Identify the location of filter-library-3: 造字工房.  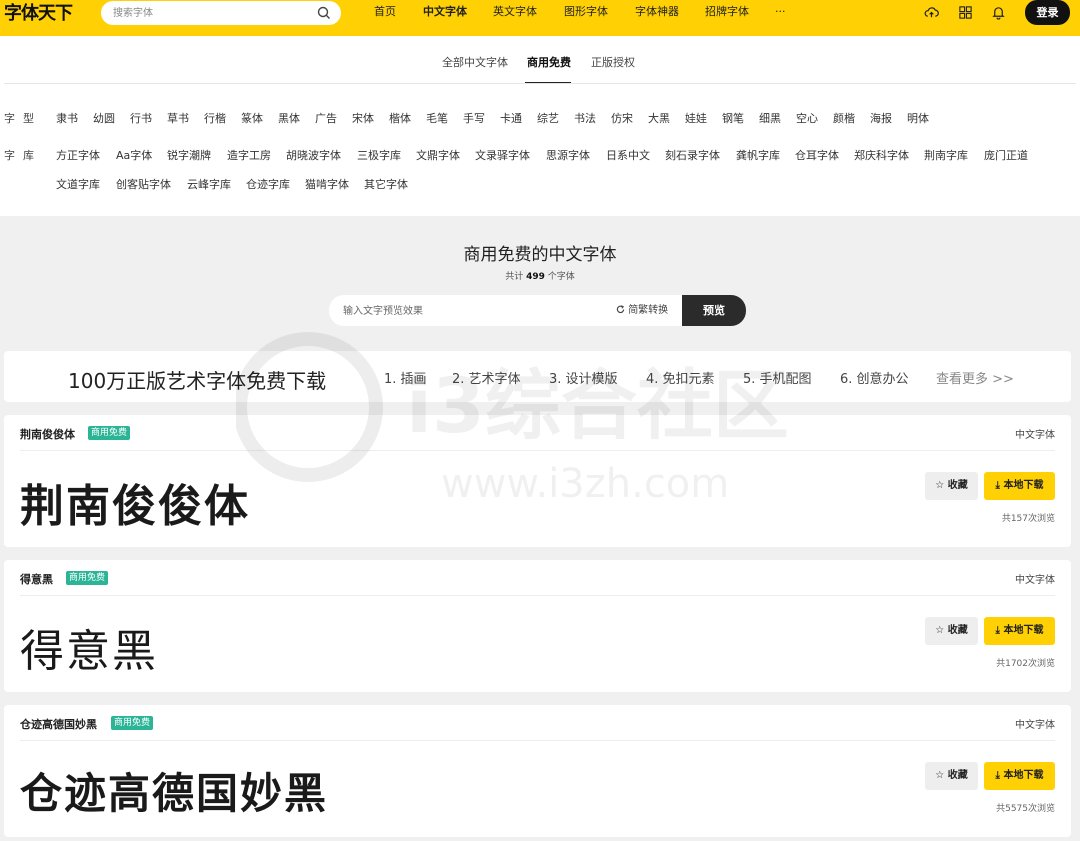
(249, 155).